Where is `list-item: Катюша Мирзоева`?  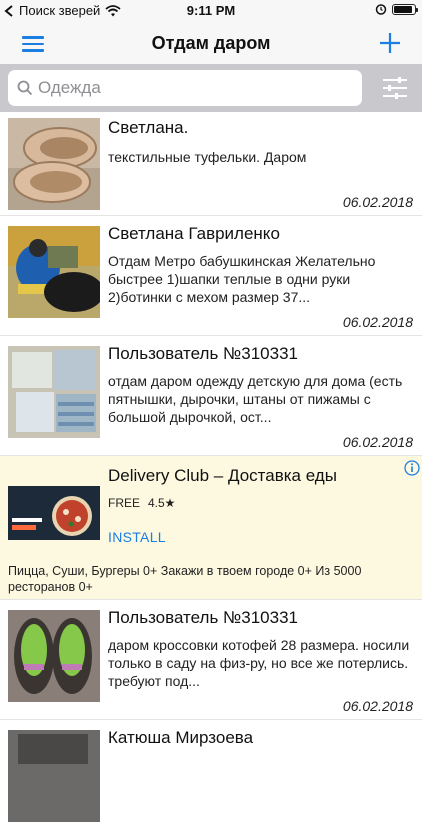 list-item: Катюша Мирзоева is located at coordinates (211, 771).